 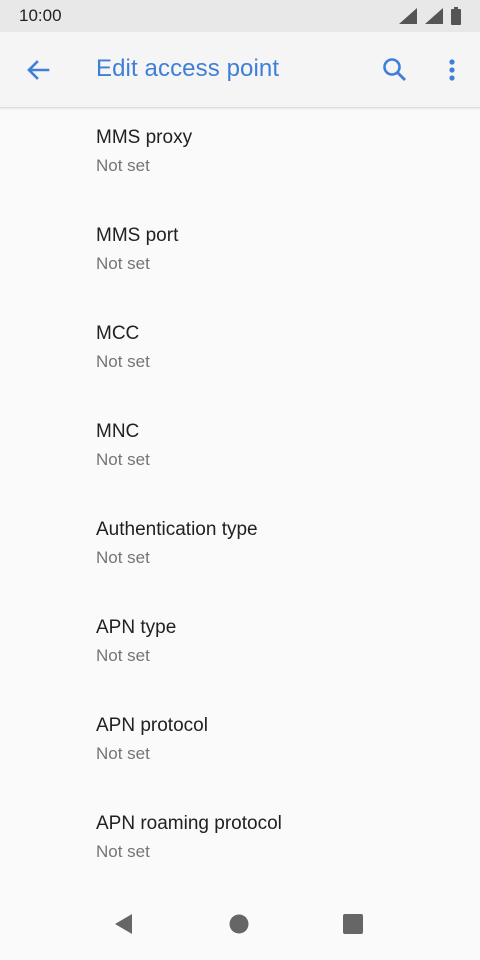 What do you see at coordinates (456, 16) in the screenshot?
I see `battery-icon` at bounding box center [456, 16].